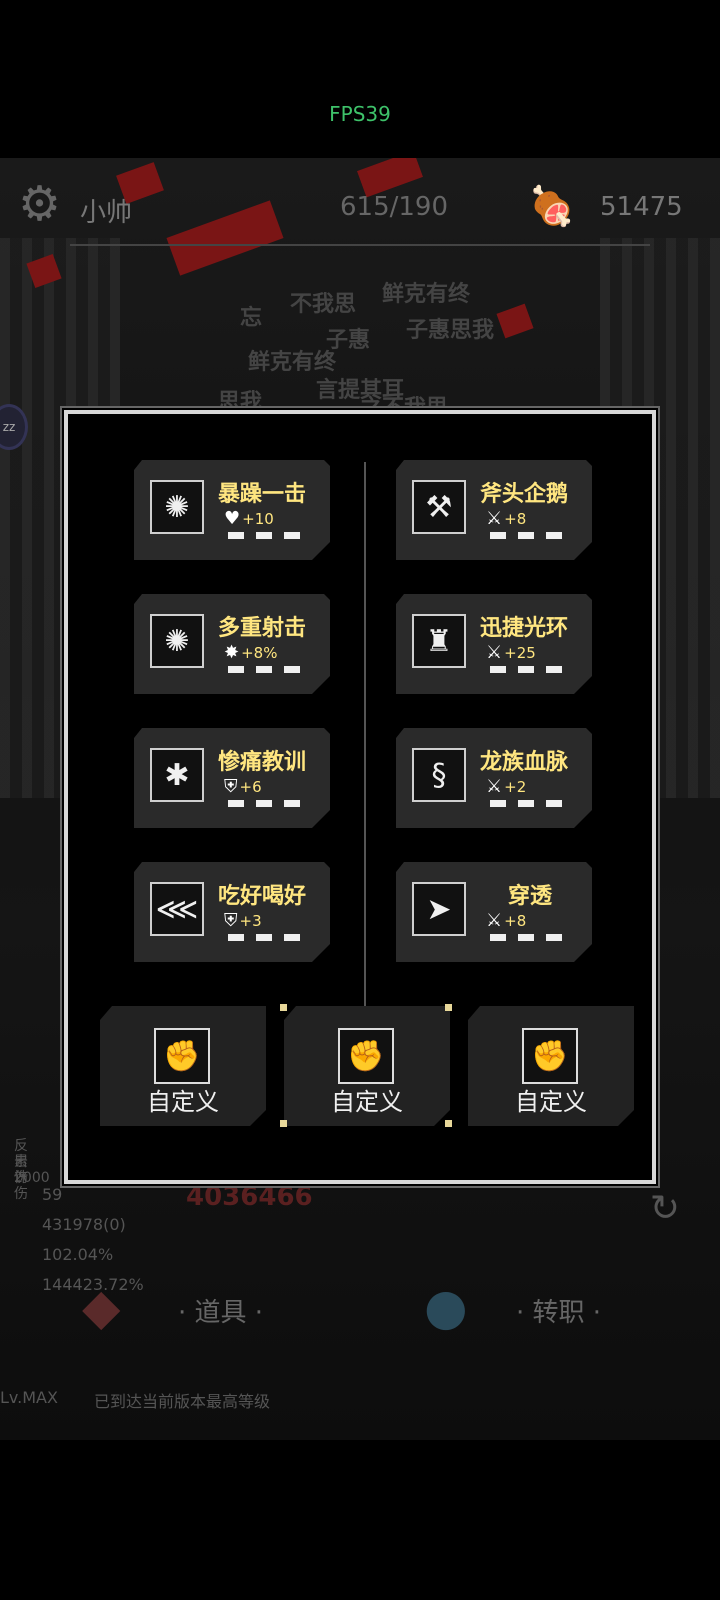  I want to click on skill-bonus-value: +6, so click(250, 787).